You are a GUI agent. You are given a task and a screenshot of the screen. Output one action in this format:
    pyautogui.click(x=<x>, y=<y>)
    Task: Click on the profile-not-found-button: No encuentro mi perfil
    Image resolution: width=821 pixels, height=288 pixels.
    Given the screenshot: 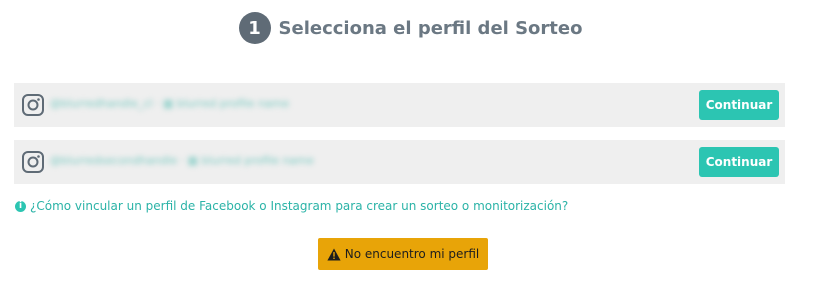 What is the action you would take?
    pyautogui.click(x=403, y=254)
    